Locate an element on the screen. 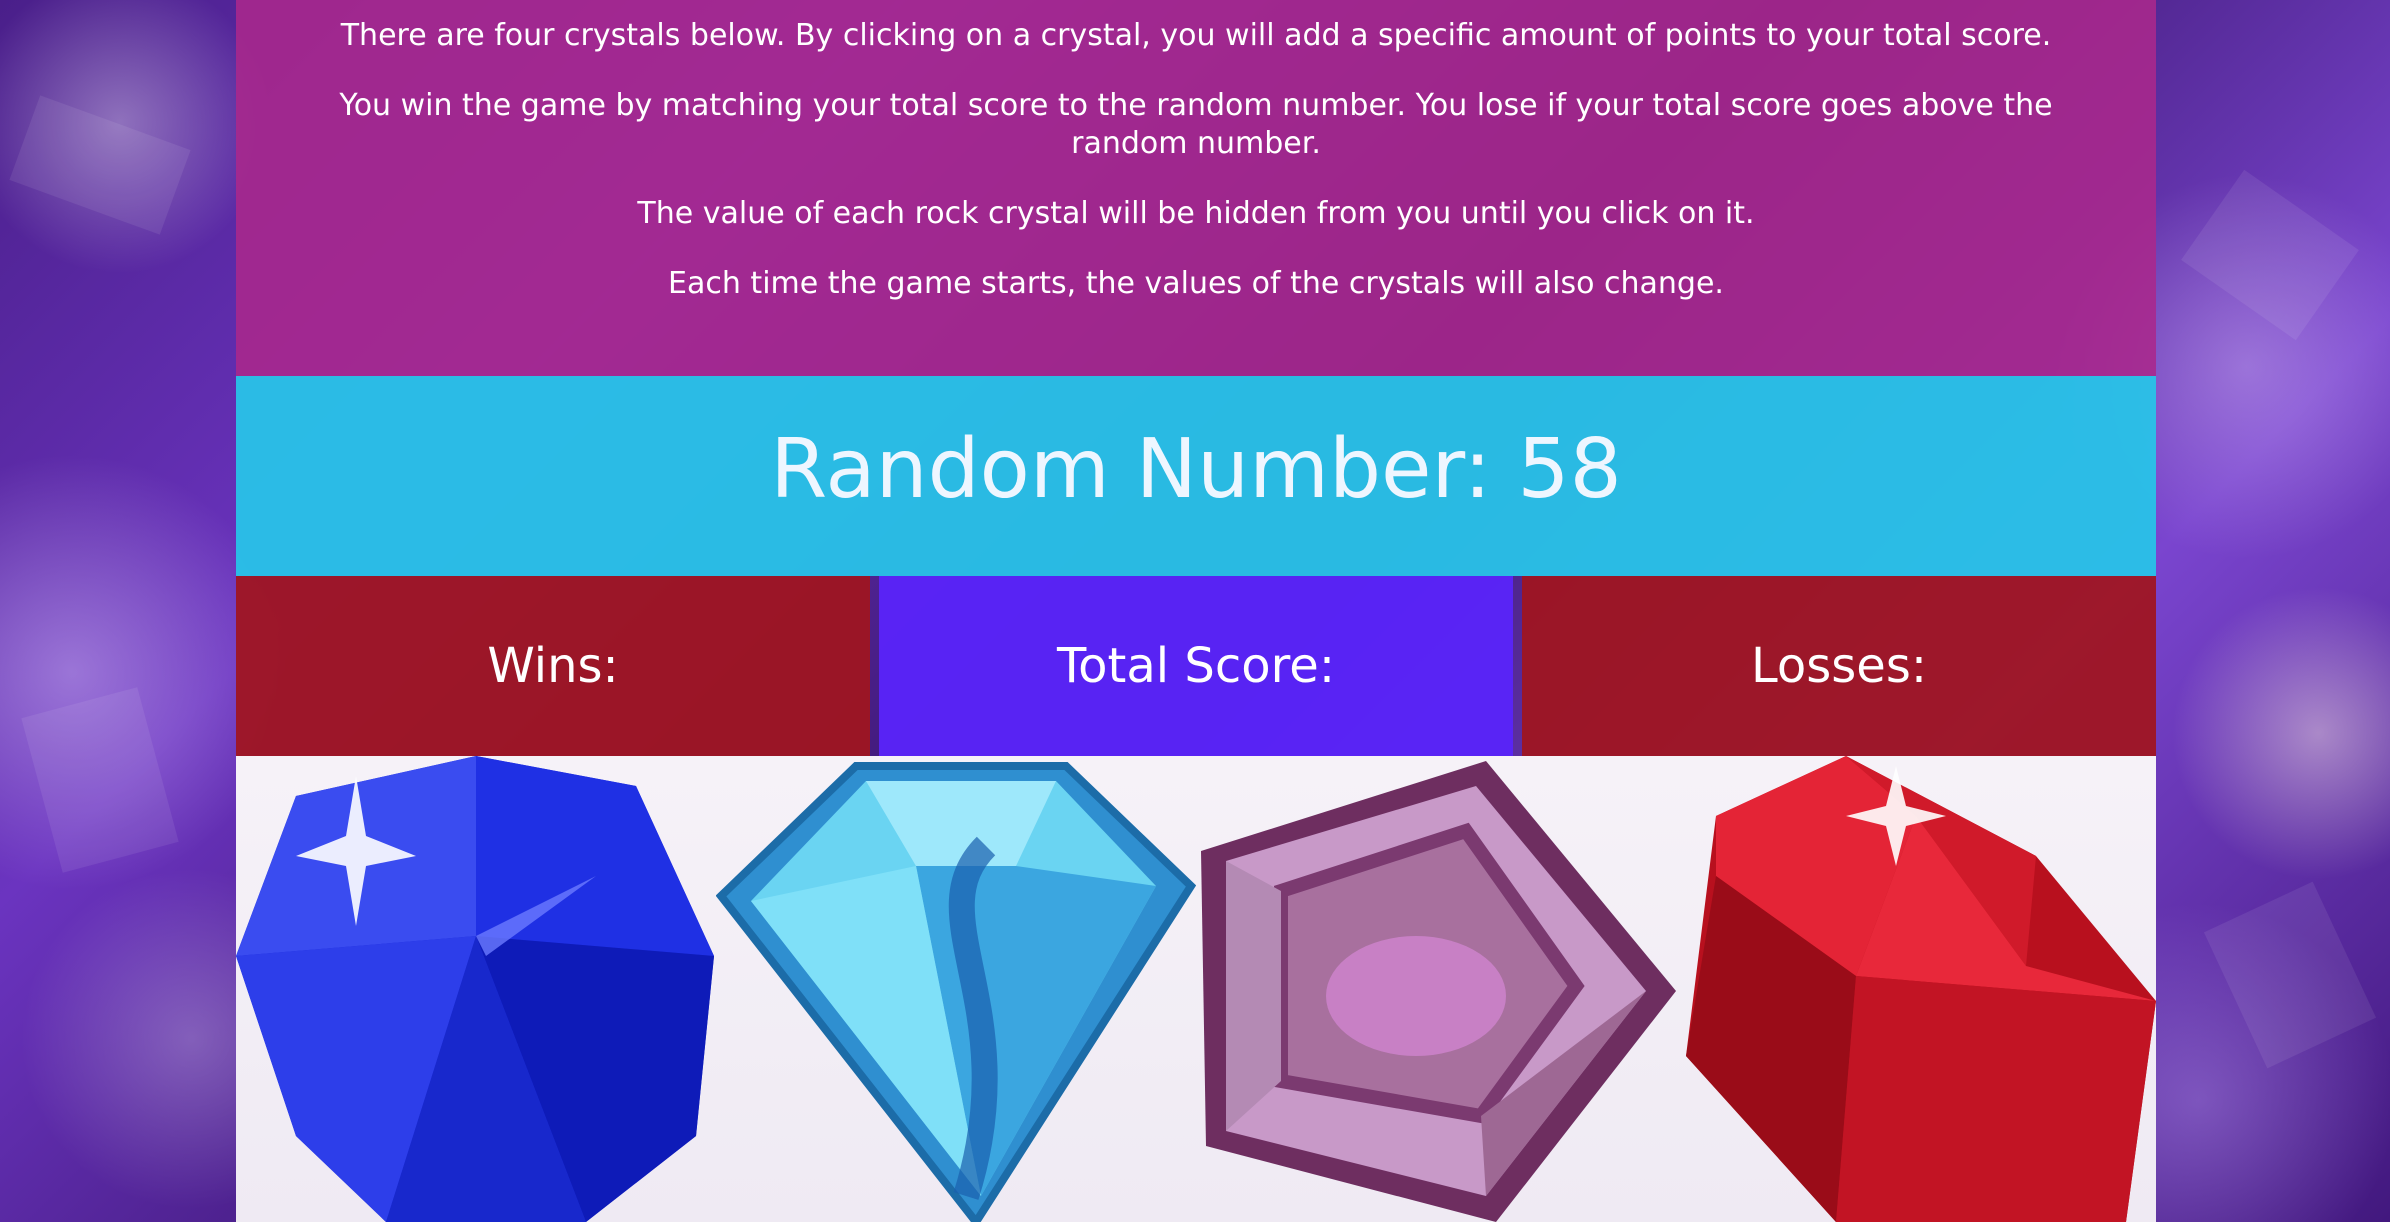 The height and width of the screenshot is (1222, 2390). losses-counter: Losses: is located at coordinates (1839, 666).